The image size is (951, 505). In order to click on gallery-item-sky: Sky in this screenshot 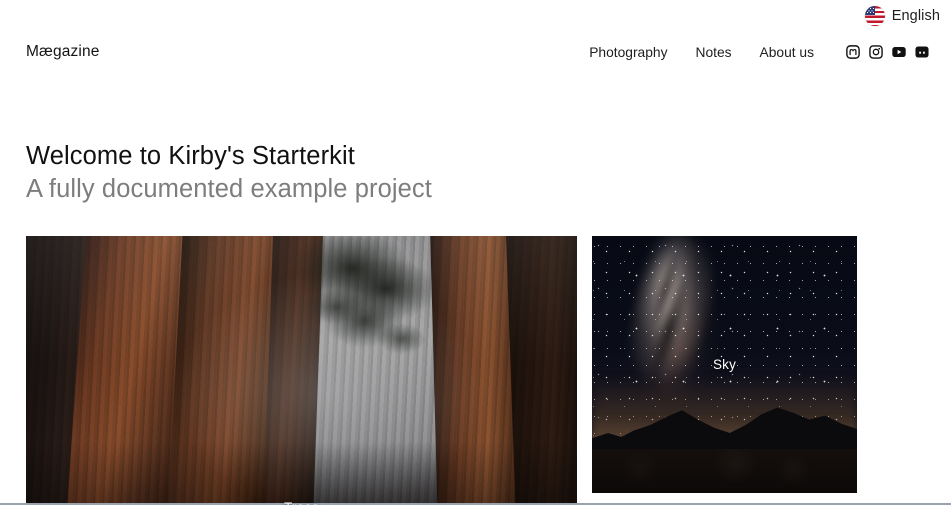, I will do `click(724, 364)`.